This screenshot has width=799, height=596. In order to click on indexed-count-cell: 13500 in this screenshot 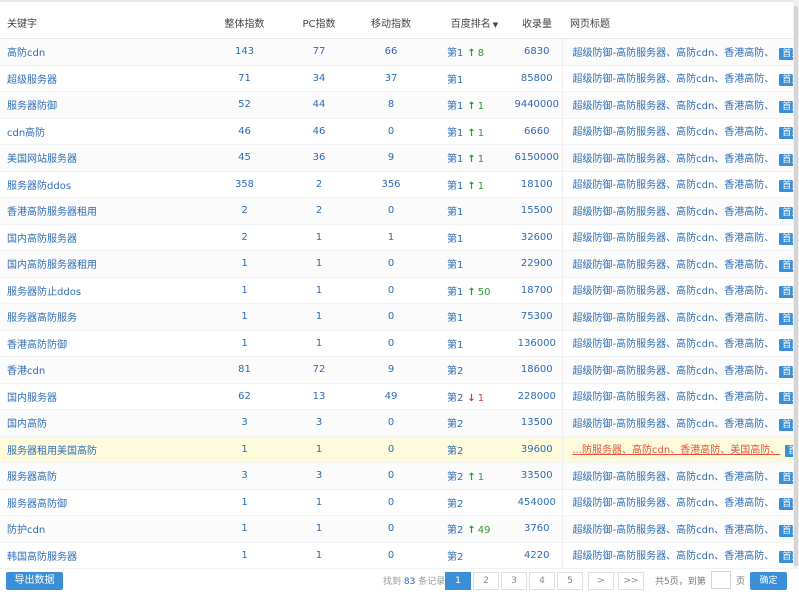, I will do `click(537, 423)`.